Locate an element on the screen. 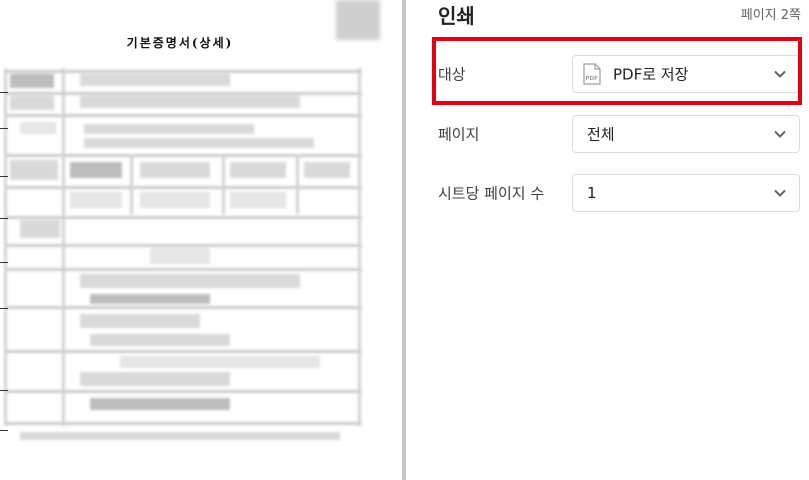 The image size is (809, 480). panel-title: 인쇄 is located at coordinates (456, 16).